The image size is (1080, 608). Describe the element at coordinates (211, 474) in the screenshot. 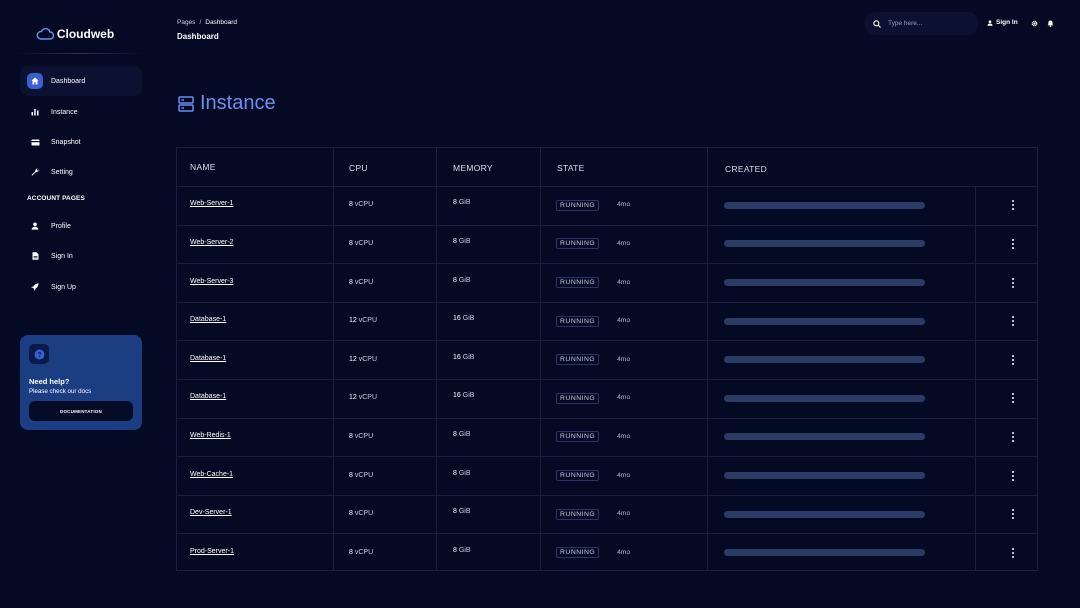

I see `instance-name-link: Web-Cache-1` at that location.